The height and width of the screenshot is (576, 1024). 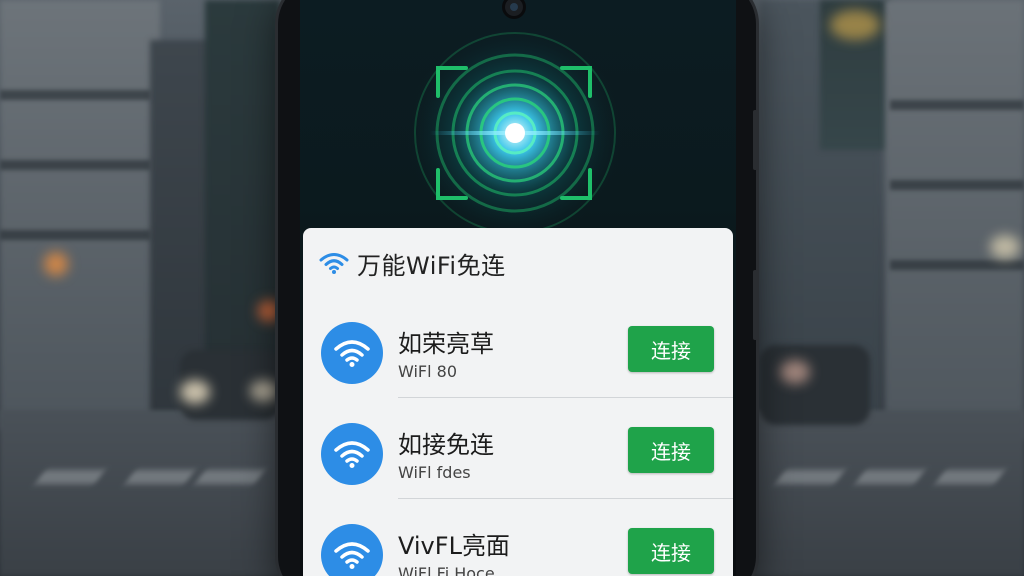 I want to click on card-header: 万能WiFi免连, so click(x=412, y=264).